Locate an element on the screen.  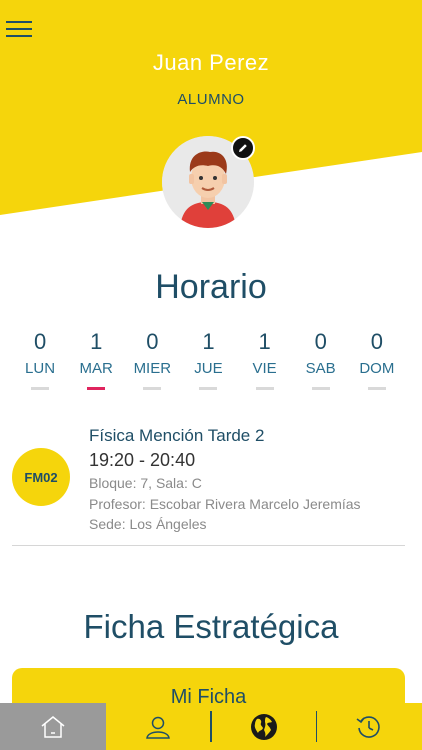
nav-home is located at coordinates (53, 726).